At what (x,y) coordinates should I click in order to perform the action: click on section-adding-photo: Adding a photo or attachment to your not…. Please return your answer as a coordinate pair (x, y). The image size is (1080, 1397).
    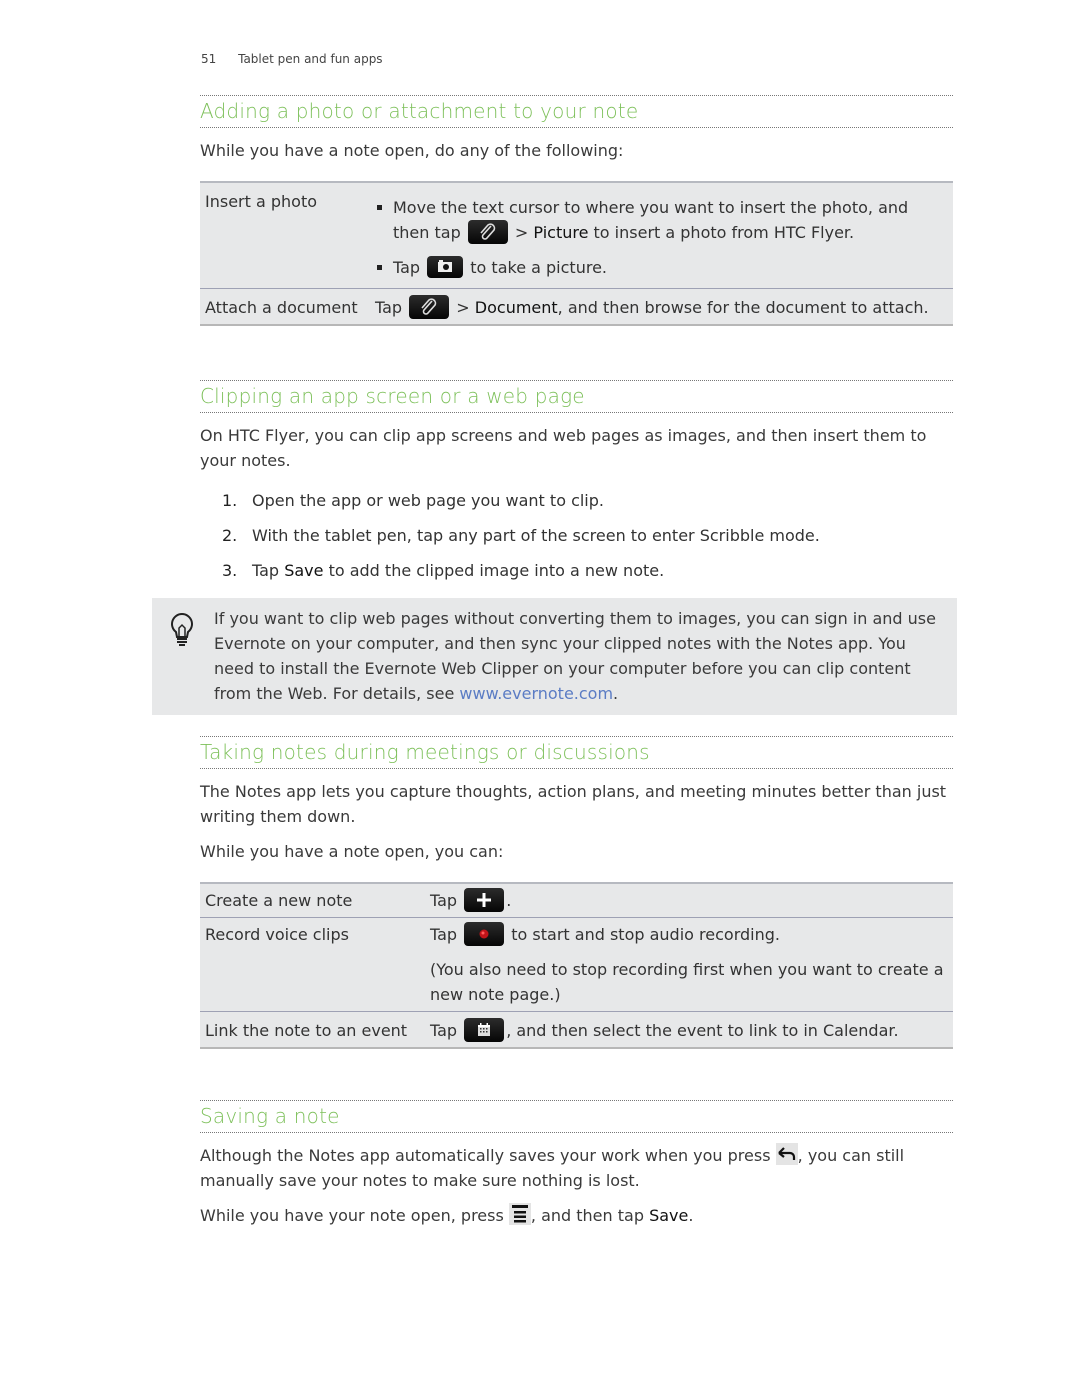
    Looking at the image, I should click on (576, 210).